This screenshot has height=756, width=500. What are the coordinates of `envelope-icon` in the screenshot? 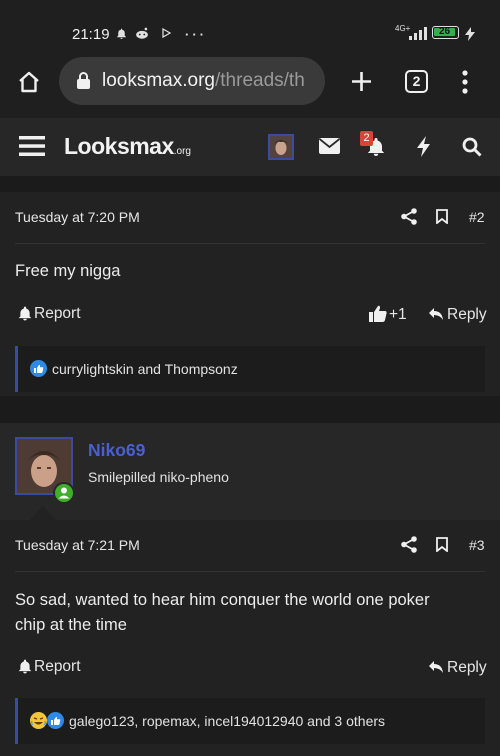 It's located at (329, 148).